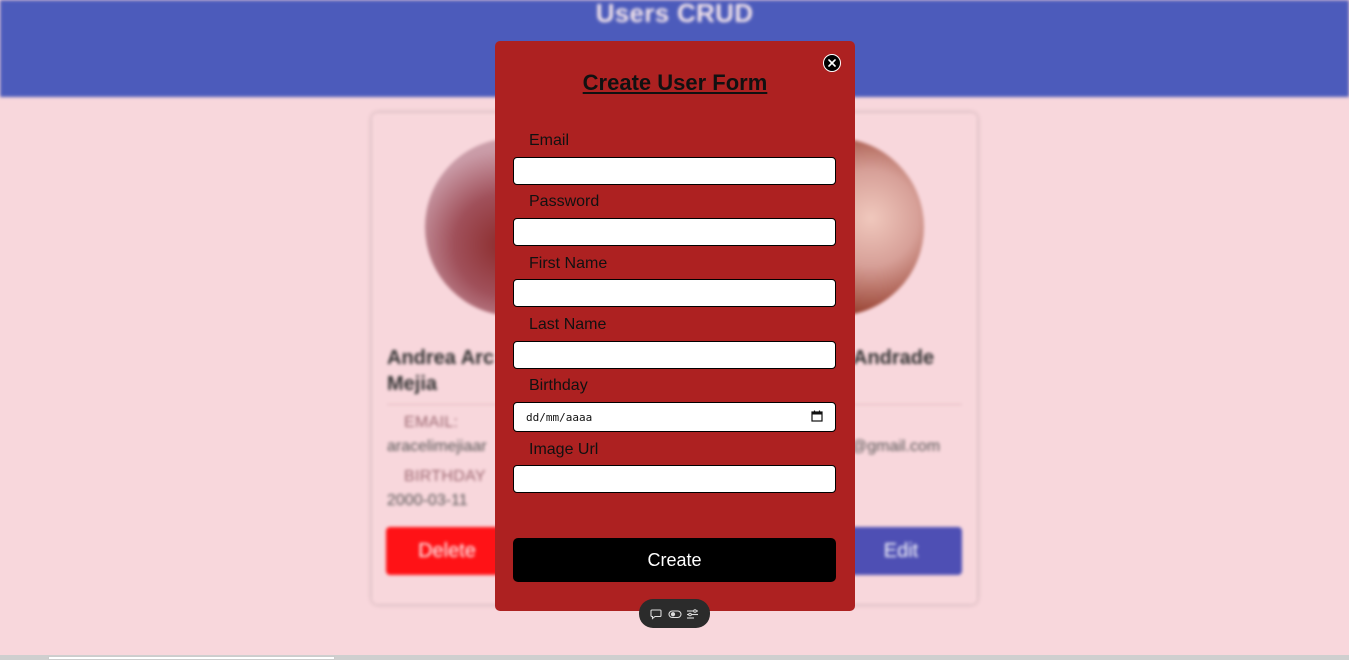 This screenshot has height=660, width=1349. I want to click on user-name-right: Andrade, so click(894, 358).